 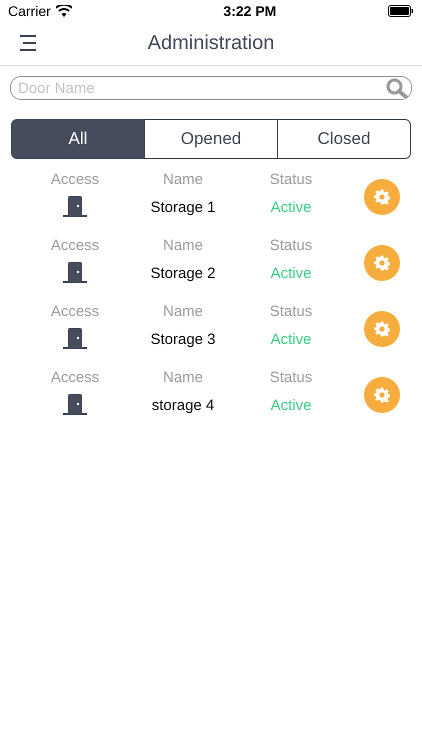 What do you see at coordinates (78, 139) in the screenshot?
I see `filter-tab: All` at bounding box center [78, 139].